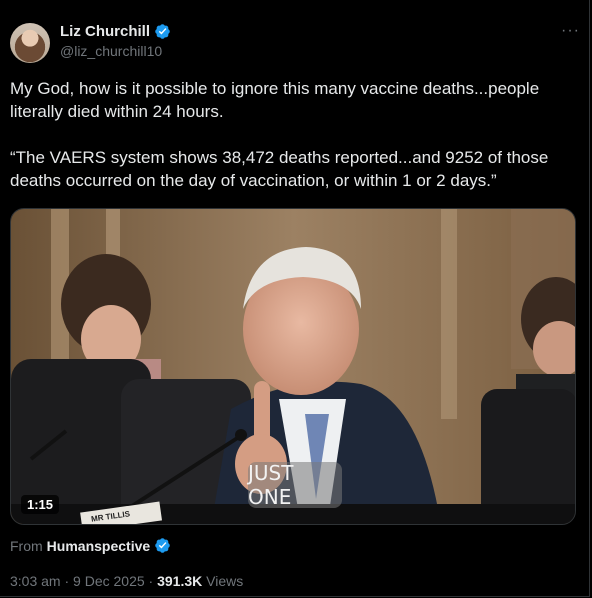 This screenshot has height=598, width=592. I want to click on tweet-meta: 3:03 am · 9 Dec 2025 · 391.3K Views, so click(126, 581).